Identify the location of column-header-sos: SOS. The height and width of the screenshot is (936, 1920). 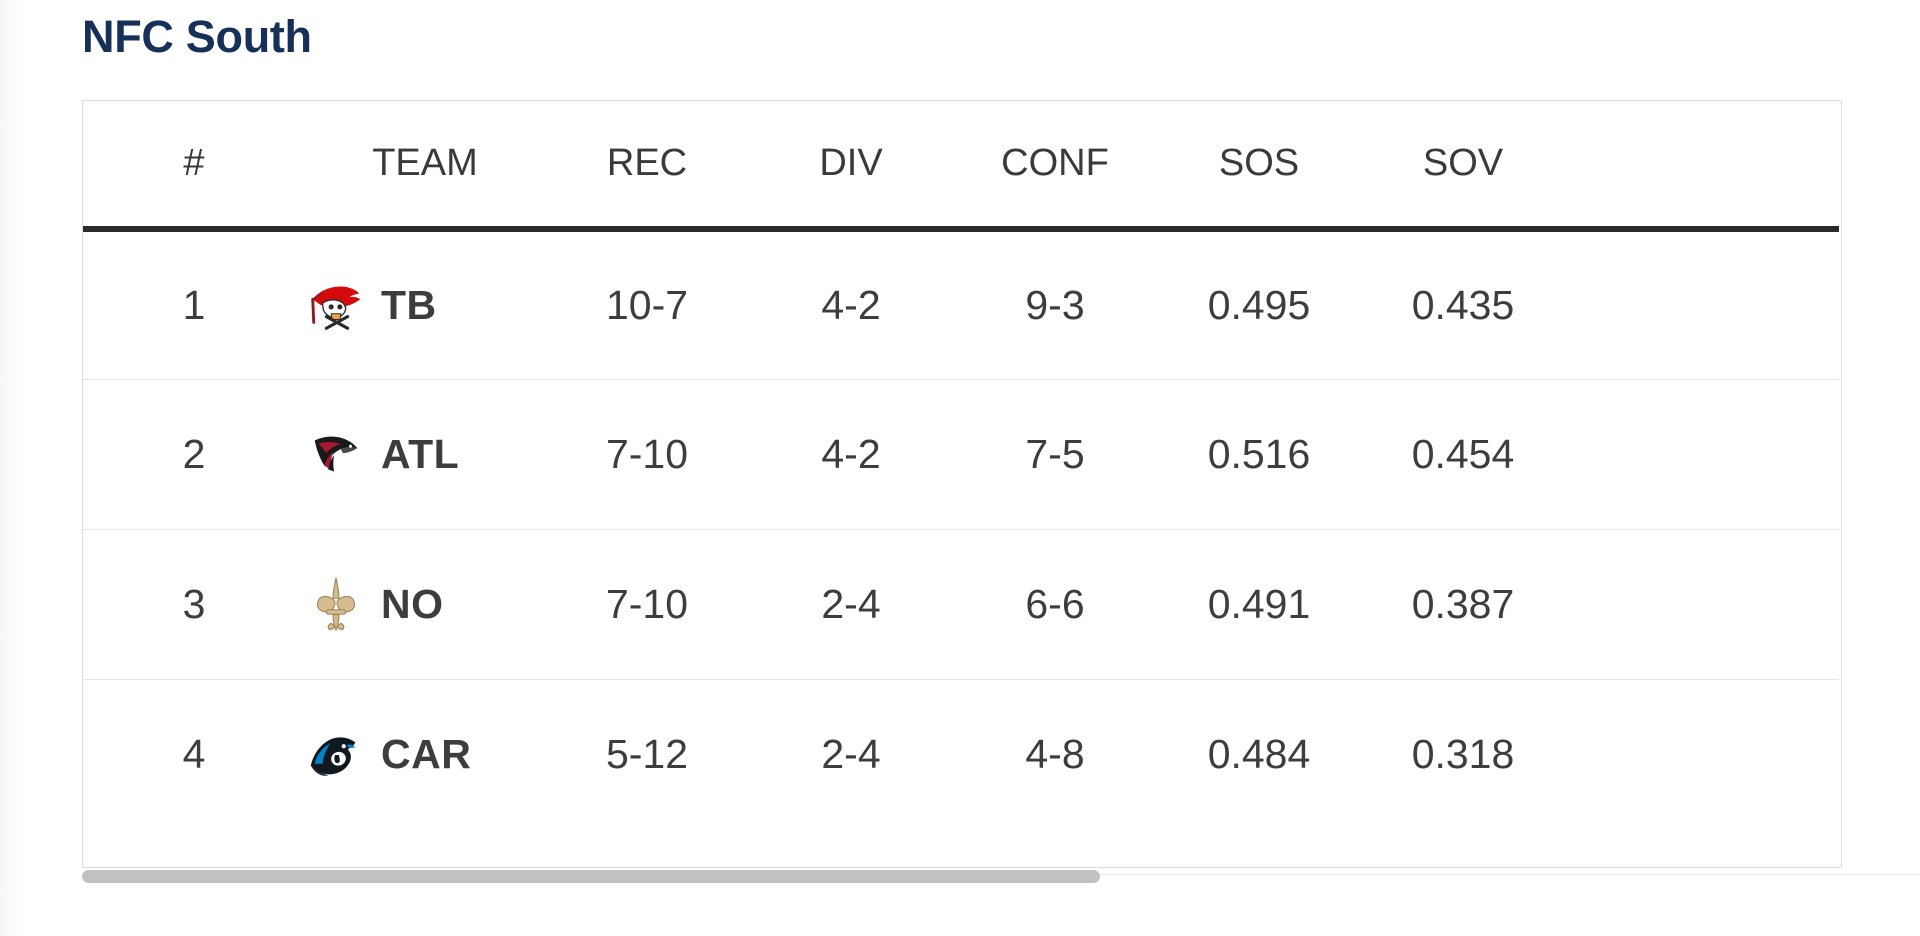
(1259, 166).